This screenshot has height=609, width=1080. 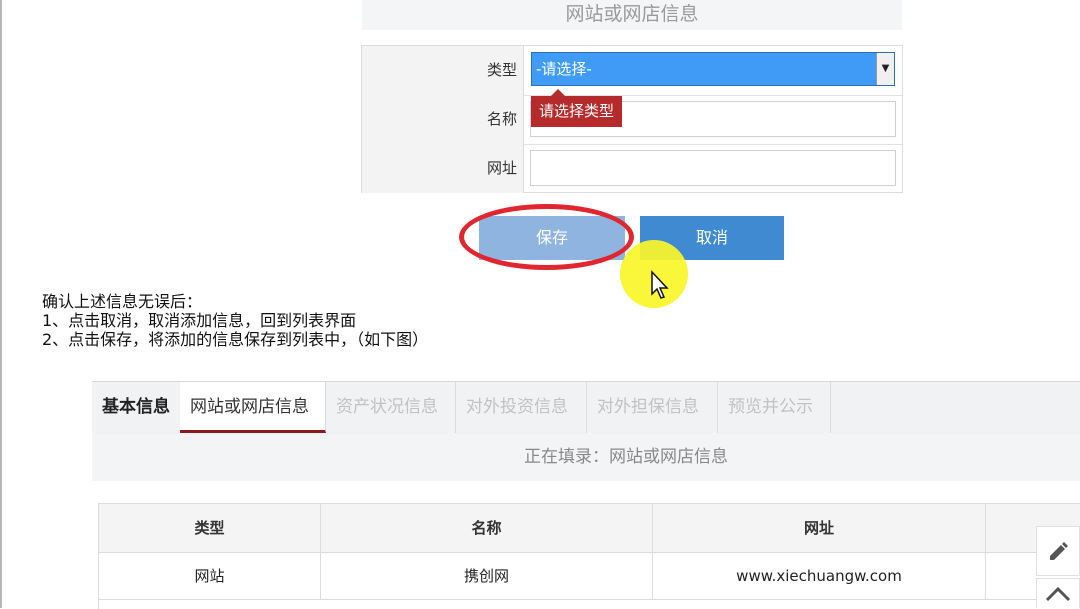 I want to click on table-cell-type: 网站, so click(x=210, y=576).